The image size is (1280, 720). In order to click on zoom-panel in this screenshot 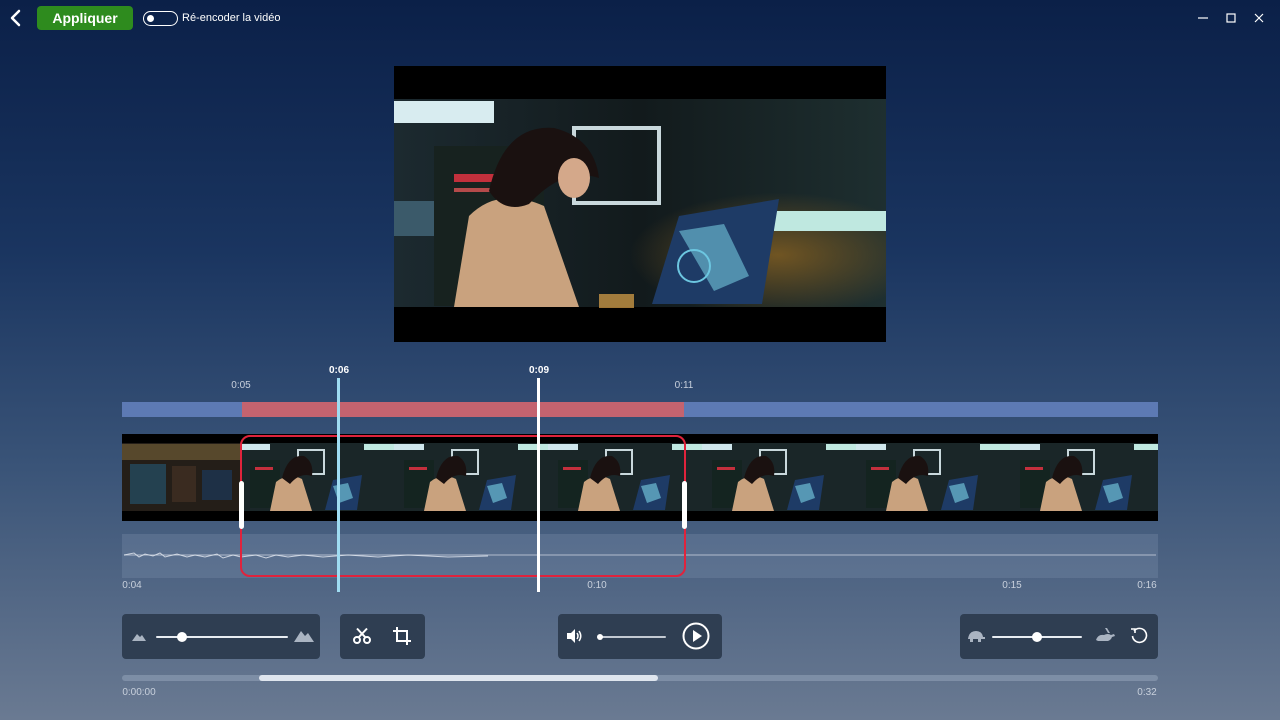, I will do `click(221, 636)`.